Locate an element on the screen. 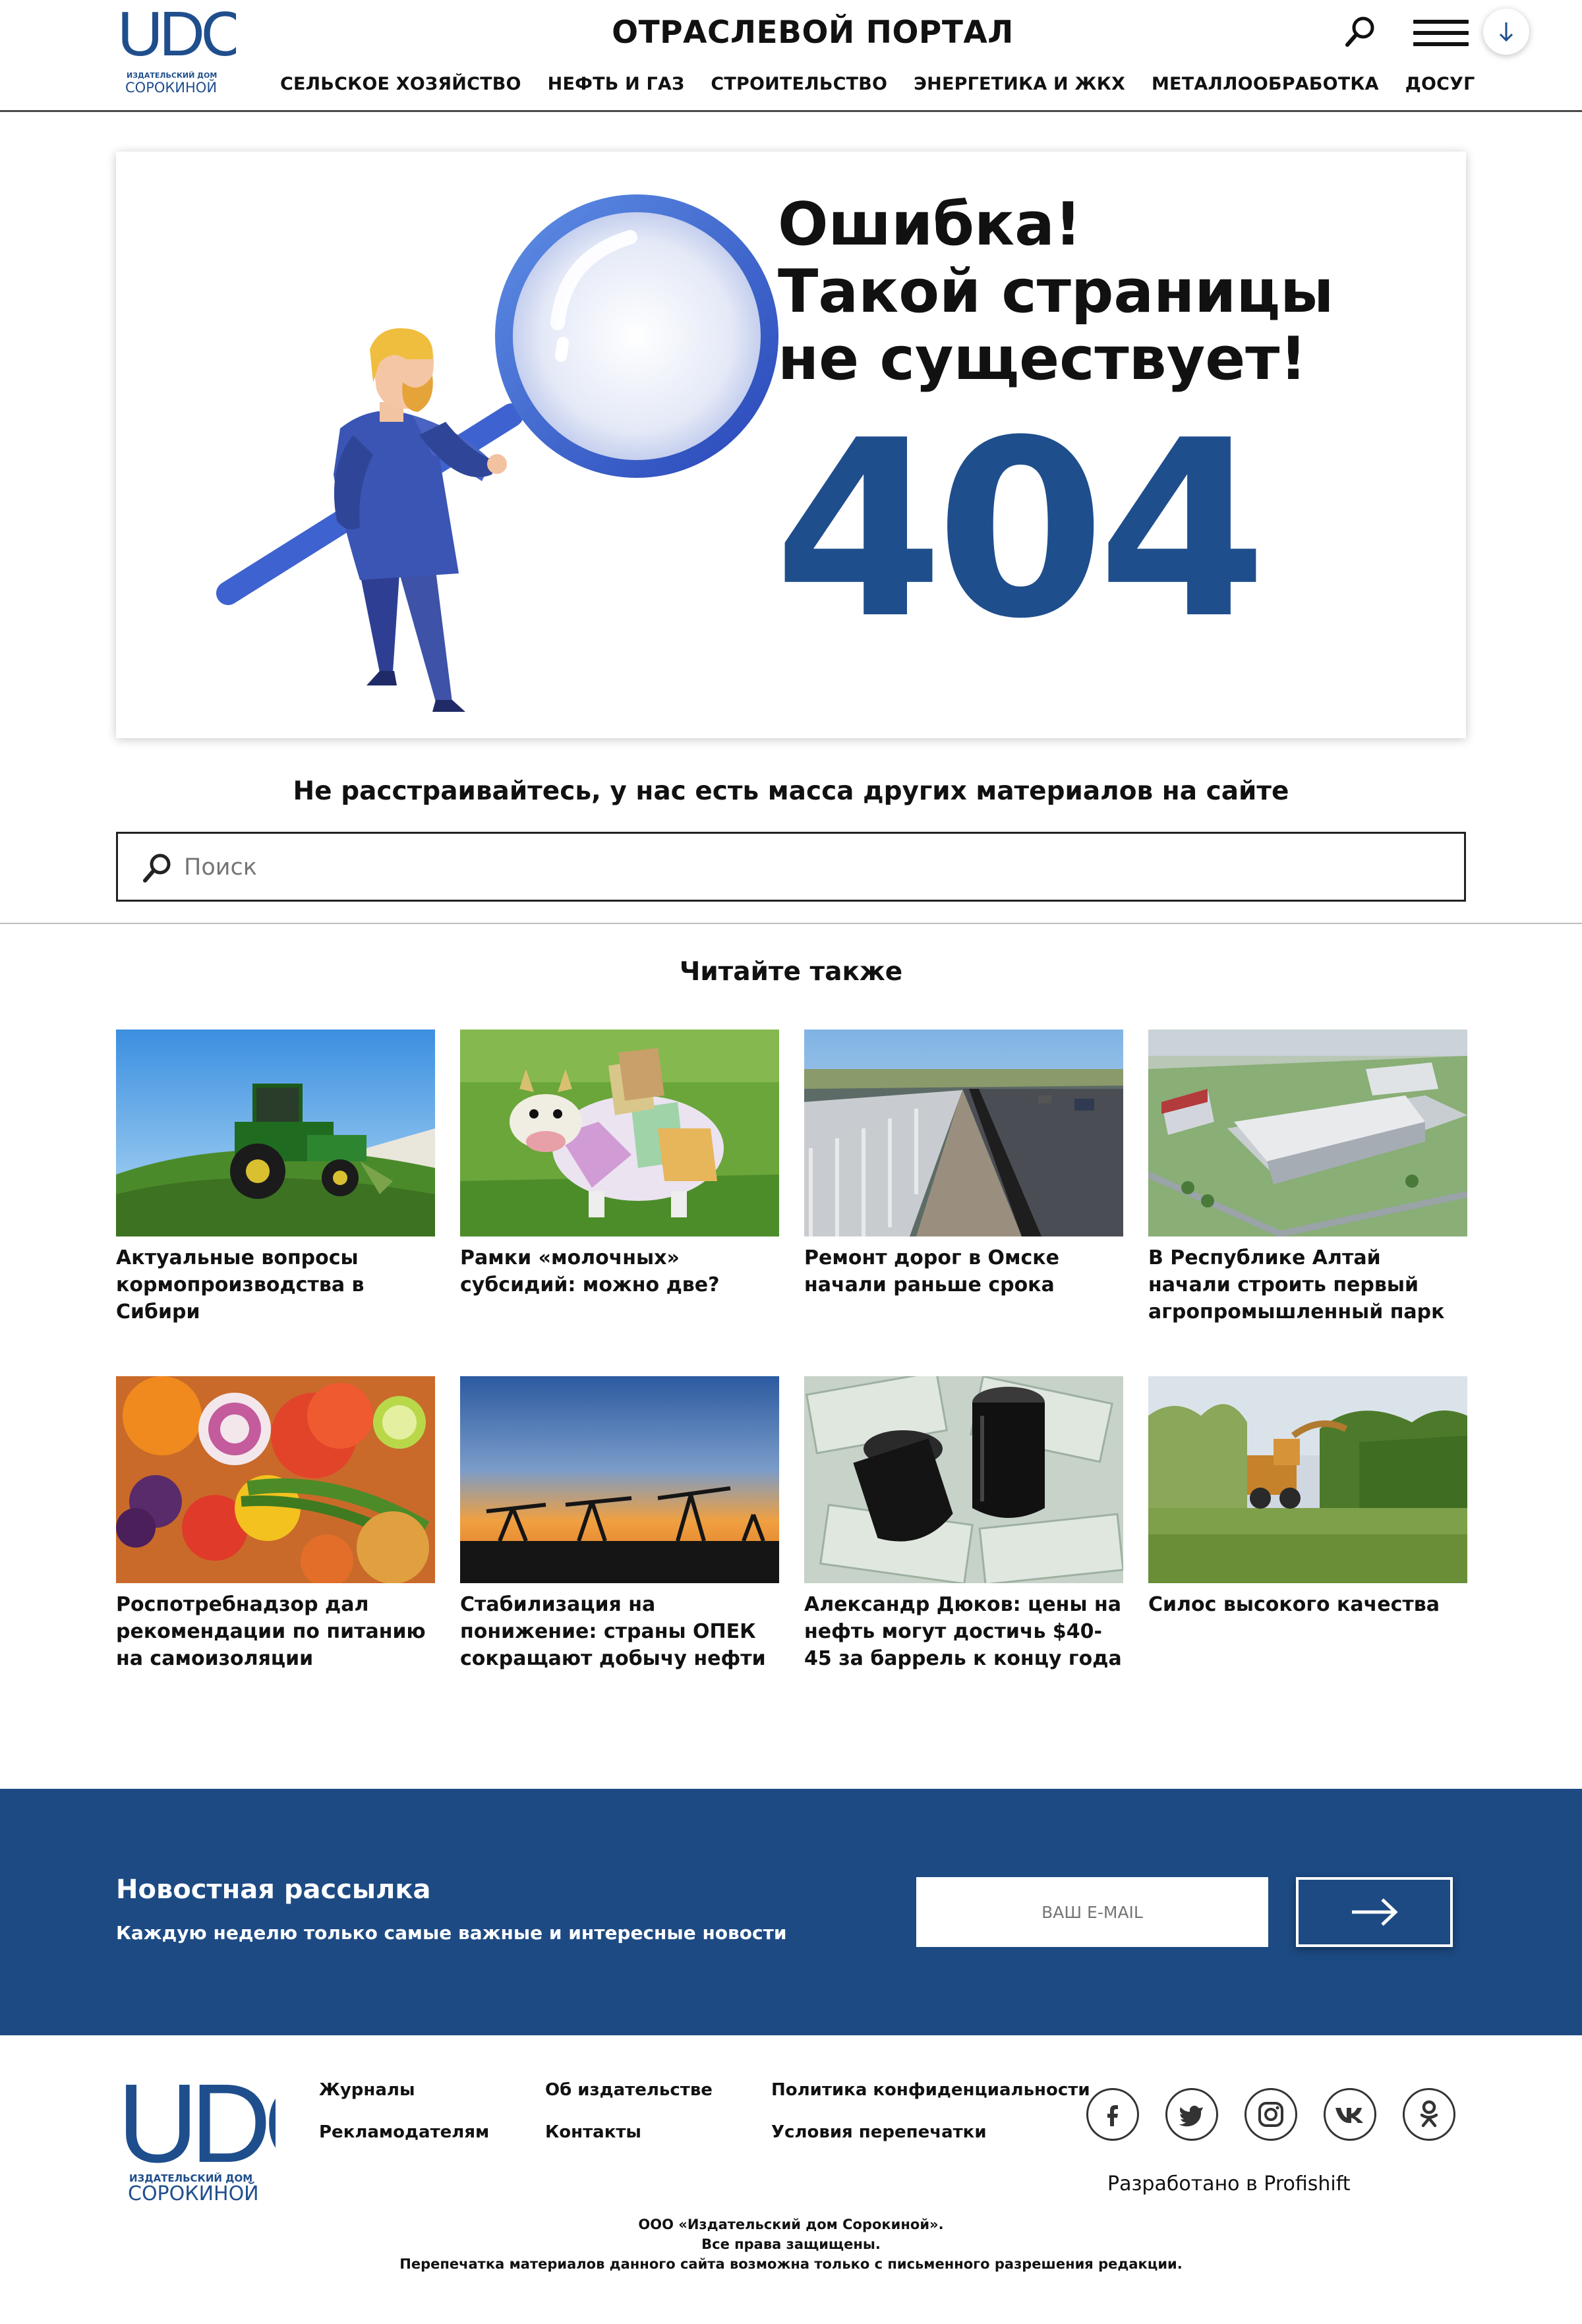  copyright-line-2: Все права защищены. is located at coordinates (791, 2244).